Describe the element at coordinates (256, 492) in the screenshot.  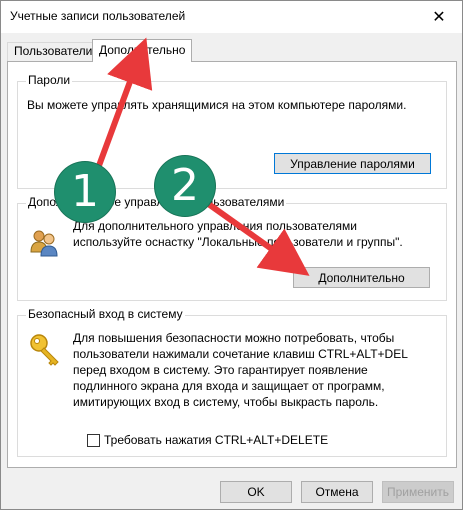
I see `ok-button: OK` at that location.